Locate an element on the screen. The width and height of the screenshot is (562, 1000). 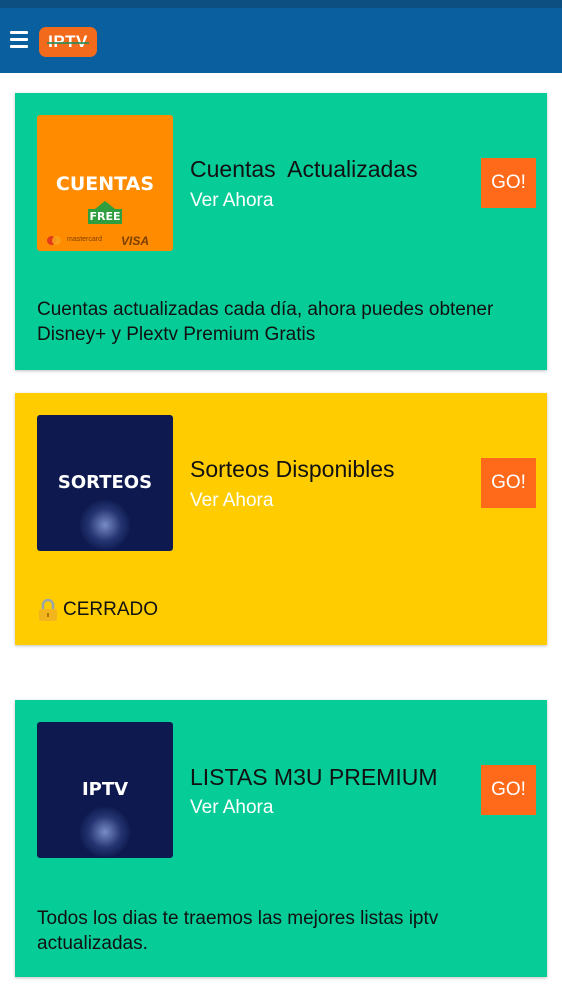
mastercard-icon-overlap is located at coordinates (56, 240).